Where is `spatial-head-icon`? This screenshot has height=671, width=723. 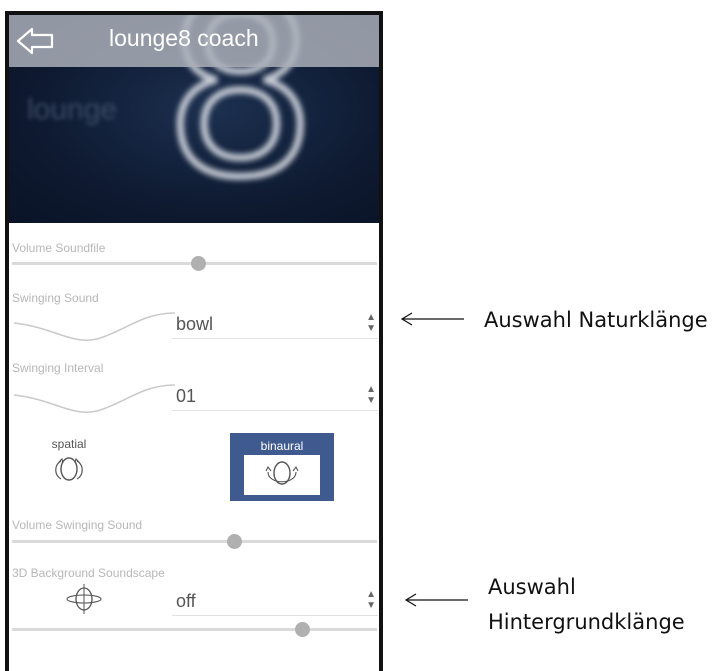 spatial-head-icon is located at coordinates (69, 469).